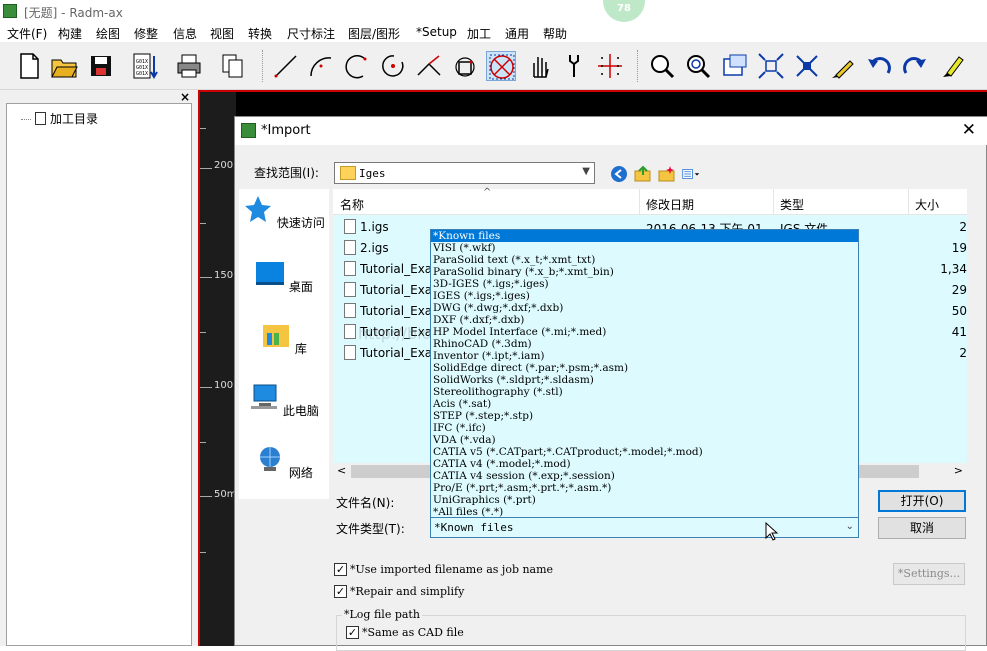 The height and width of the screenshot is (651, 987). Describe the element at coordinates (644, 356) in the screenshot. I see `file-type-option: Inventor (*.ipt;*.iam)` at that location.